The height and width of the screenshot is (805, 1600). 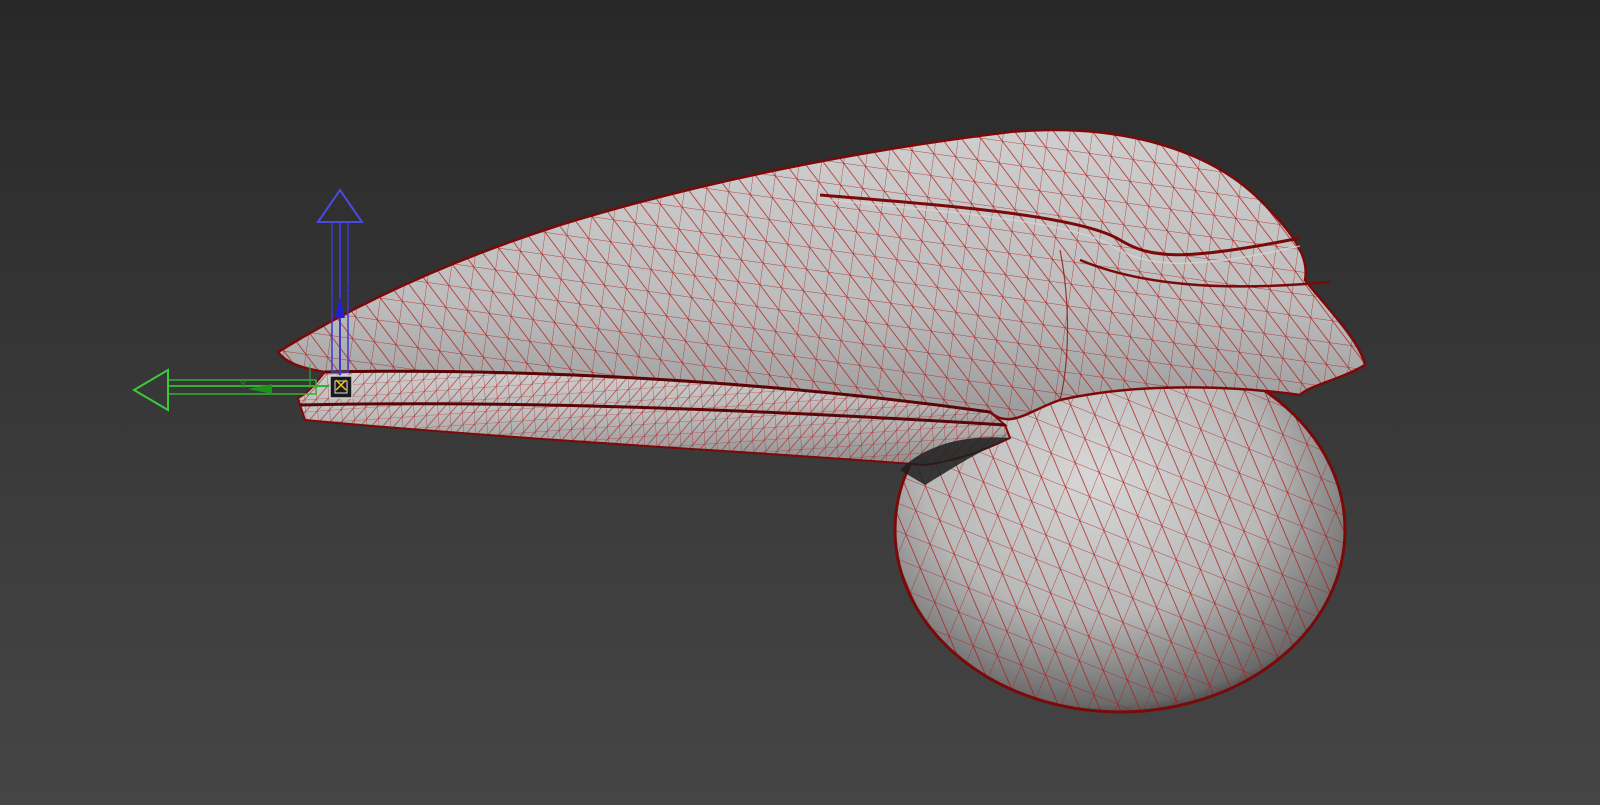 I want to click on y-axis-label: Y, so click(x=243, y=385).